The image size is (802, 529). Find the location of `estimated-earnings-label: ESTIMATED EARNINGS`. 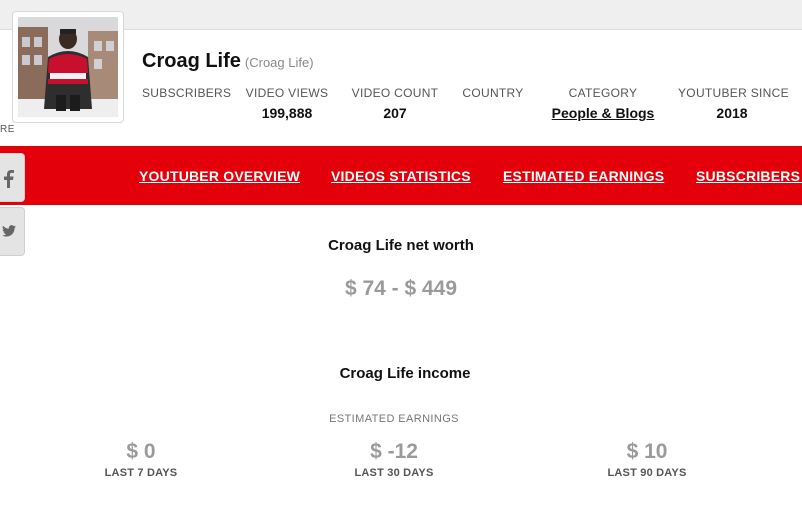

estimated-earnings-label: ESTIMATED EARNINGS is located at coordinates (394, 419).